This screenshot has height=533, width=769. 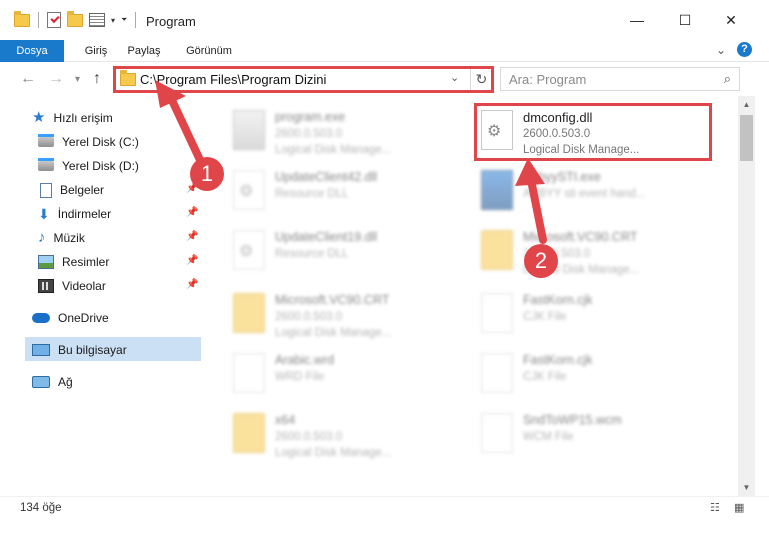 I want to click on ribbon-tabs: Dosya Giriş Paylaş Görünüm ⌄, so click(x=384, y=68).